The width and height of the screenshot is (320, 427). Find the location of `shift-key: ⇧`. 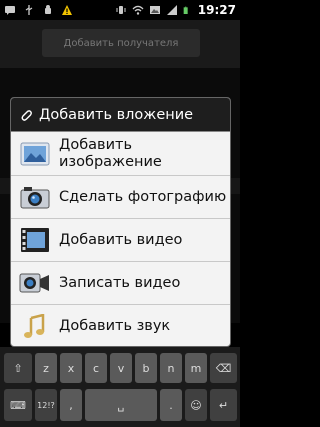

shift-key: ⇧ is located at coordinates (18, 368).